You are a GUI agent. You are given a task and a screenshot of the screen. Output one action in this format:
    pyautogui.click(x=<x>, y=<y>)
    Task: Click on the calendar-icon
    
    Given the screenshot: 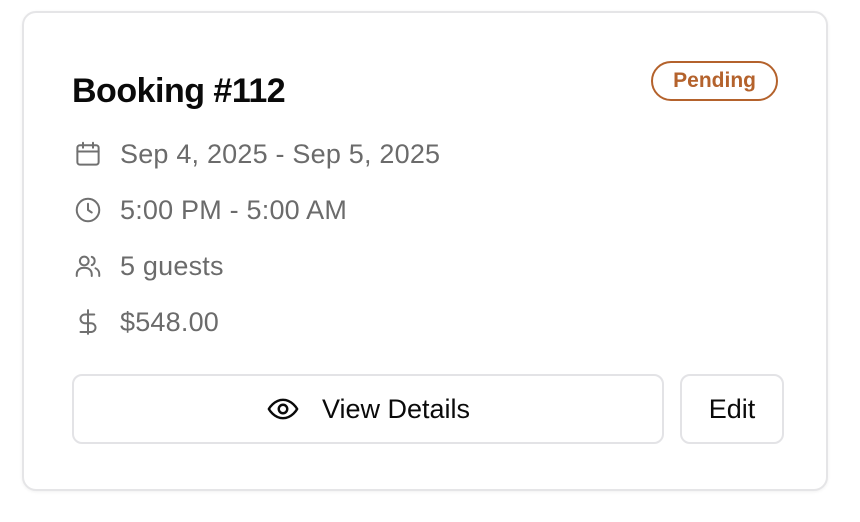 What is the action you would take?
    pyautogui.click(x=88, y=154)
    